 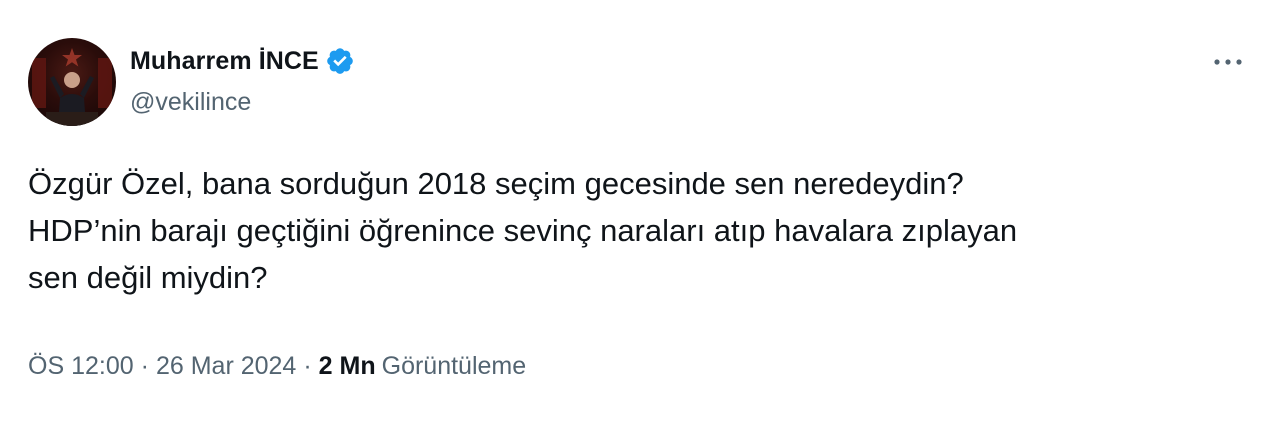 What do you see at coordinates (224, 61) in the screenshot?
I see `display-name: Muharrem İNCE` at bounding box center [224, 61].